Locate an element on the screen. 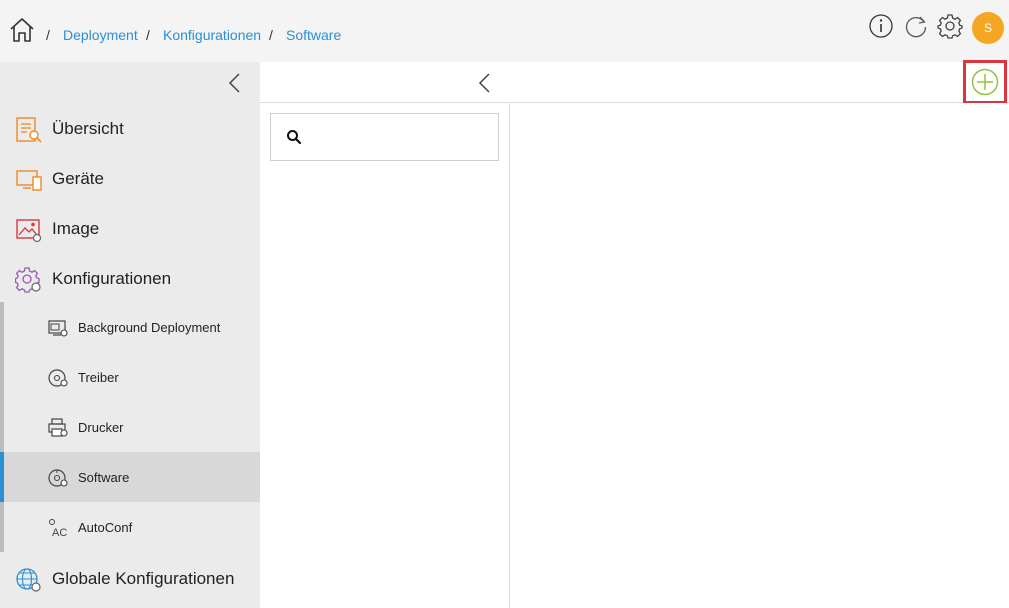  add-button is located at coordinates (985, 82).